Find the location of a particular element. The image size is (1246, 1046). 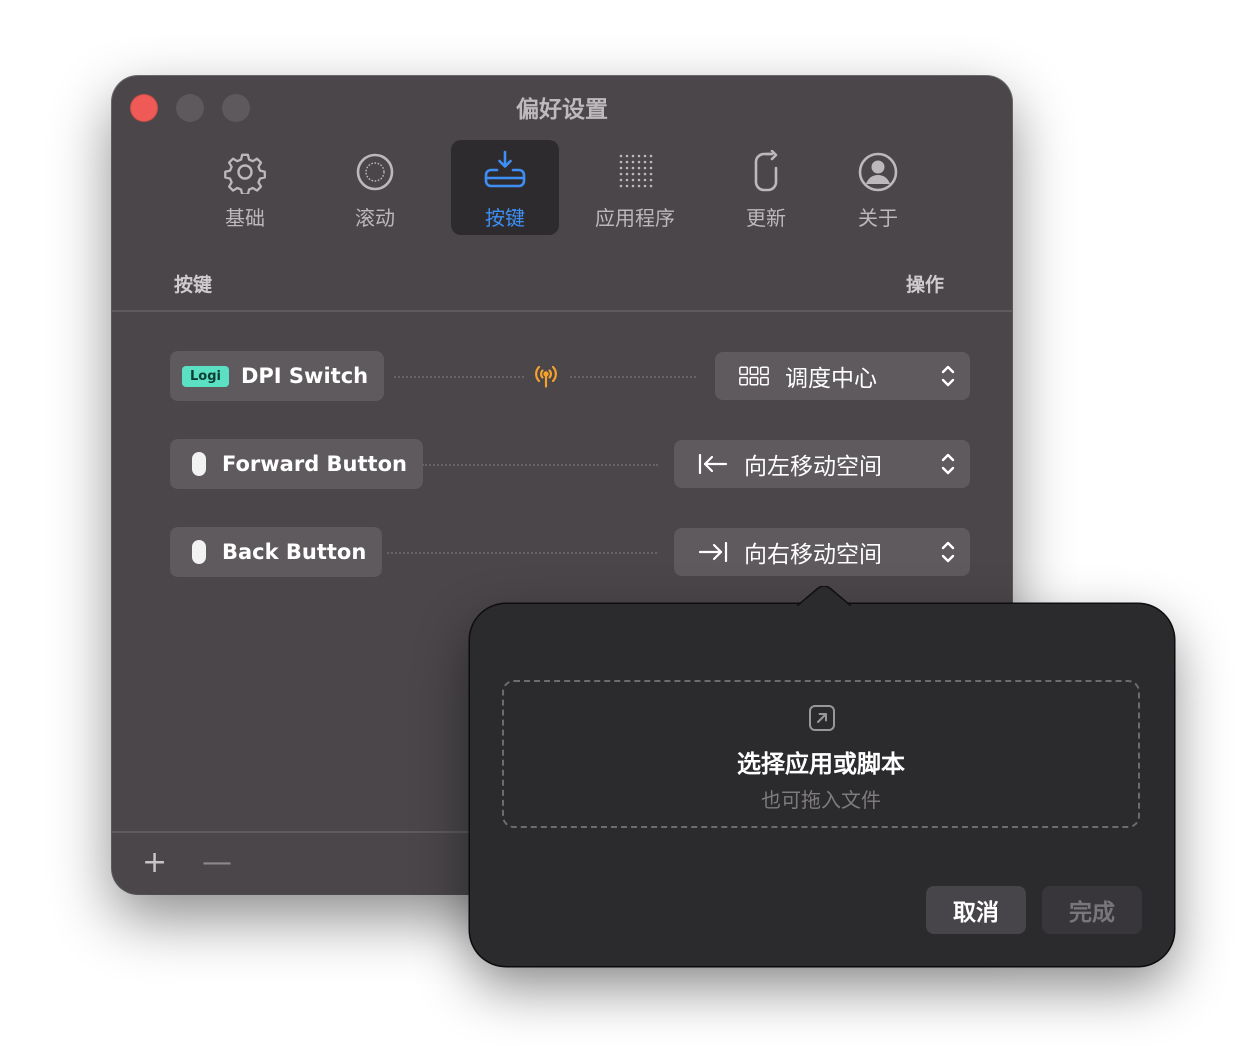

tab-about: 关于 is located at coordinates (878, 187).